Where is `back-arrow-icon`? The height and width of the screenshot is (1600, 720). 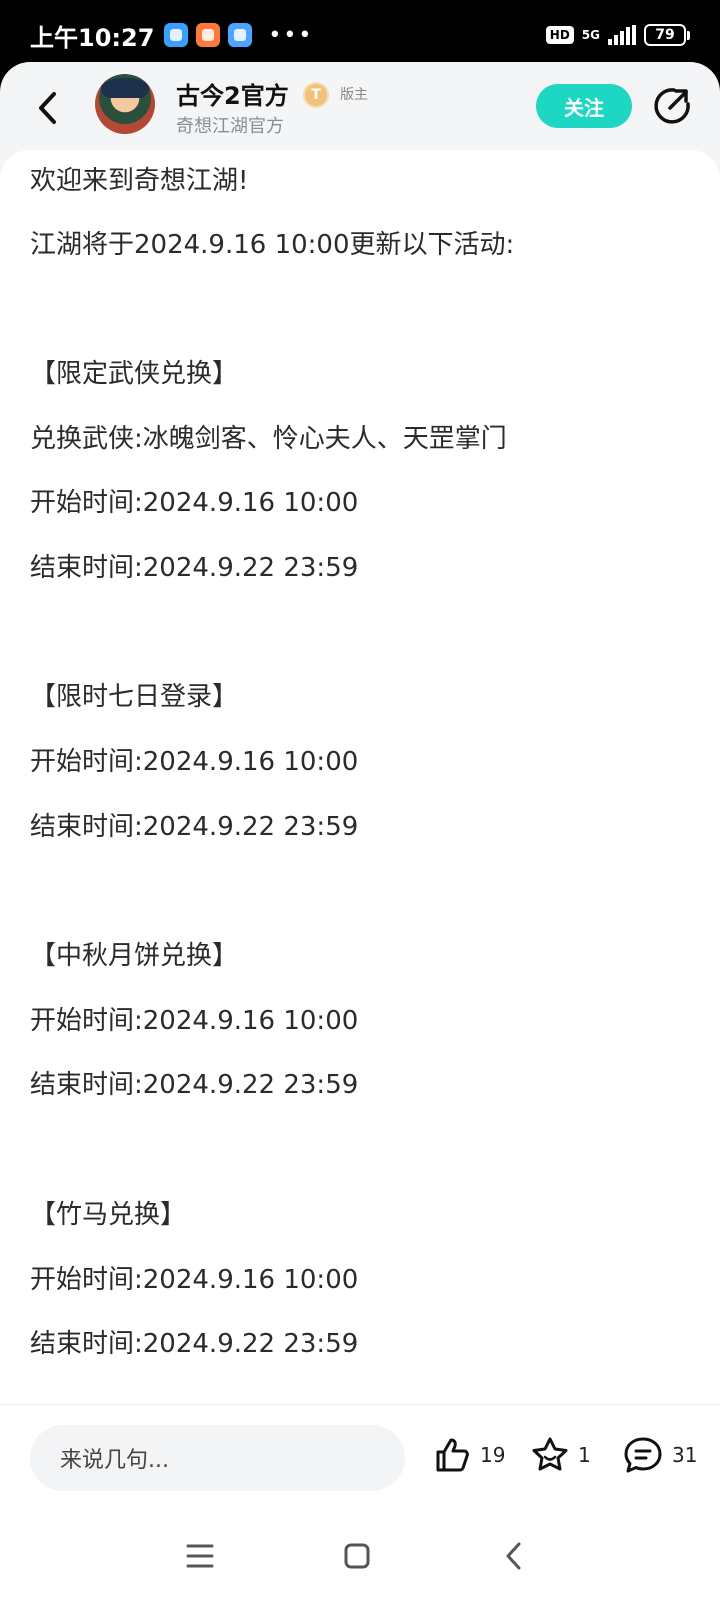 back-arrow-icon is located at coordinates (47, 108).